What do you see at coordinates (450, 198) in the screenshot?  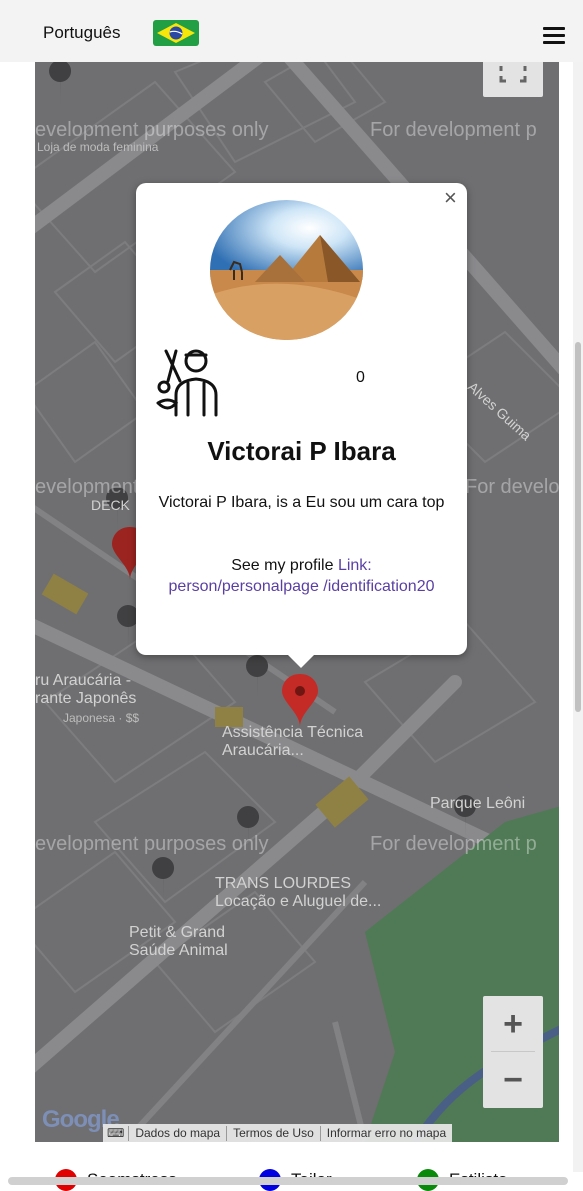 I see `close-icon: ×` at bounding box center [450, 198].